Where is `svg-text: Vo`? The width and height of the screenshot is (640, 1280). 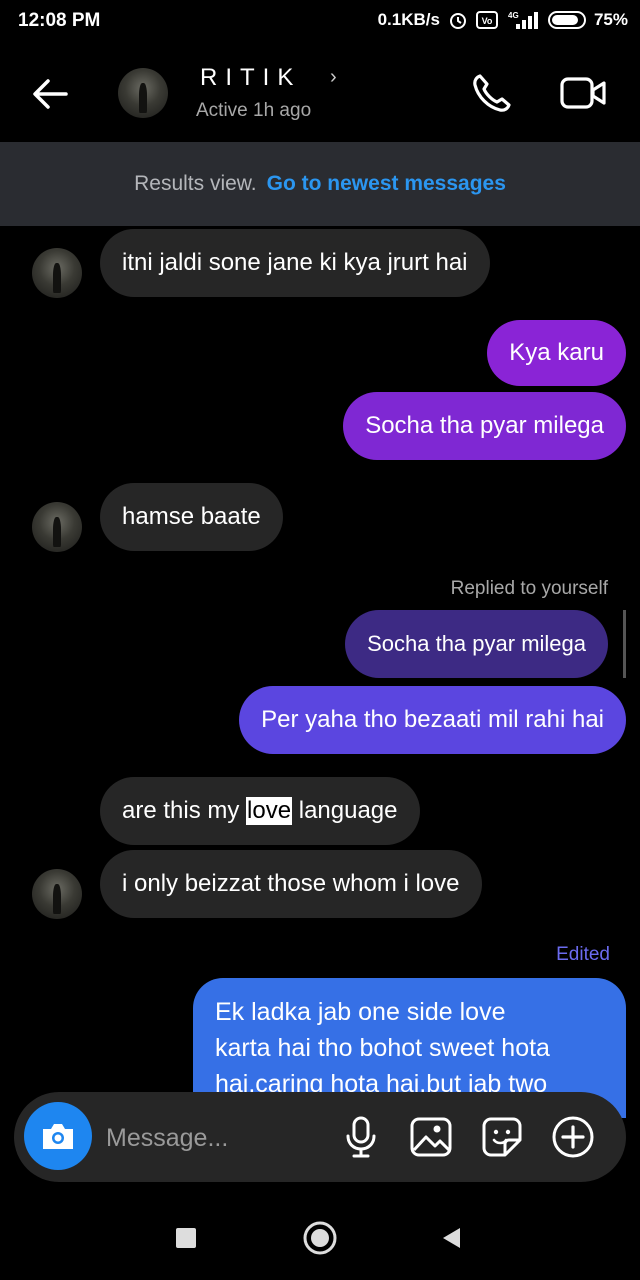
svg-text: Vo is located at coordinates (487, 21).